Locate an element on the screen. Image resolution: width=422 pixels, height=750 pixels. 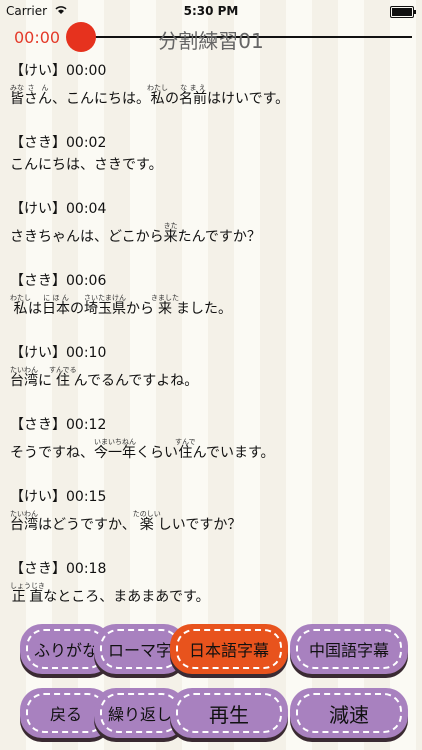
transcript-text: こんにちは、さきです。 is located at coordinates (86, 165).